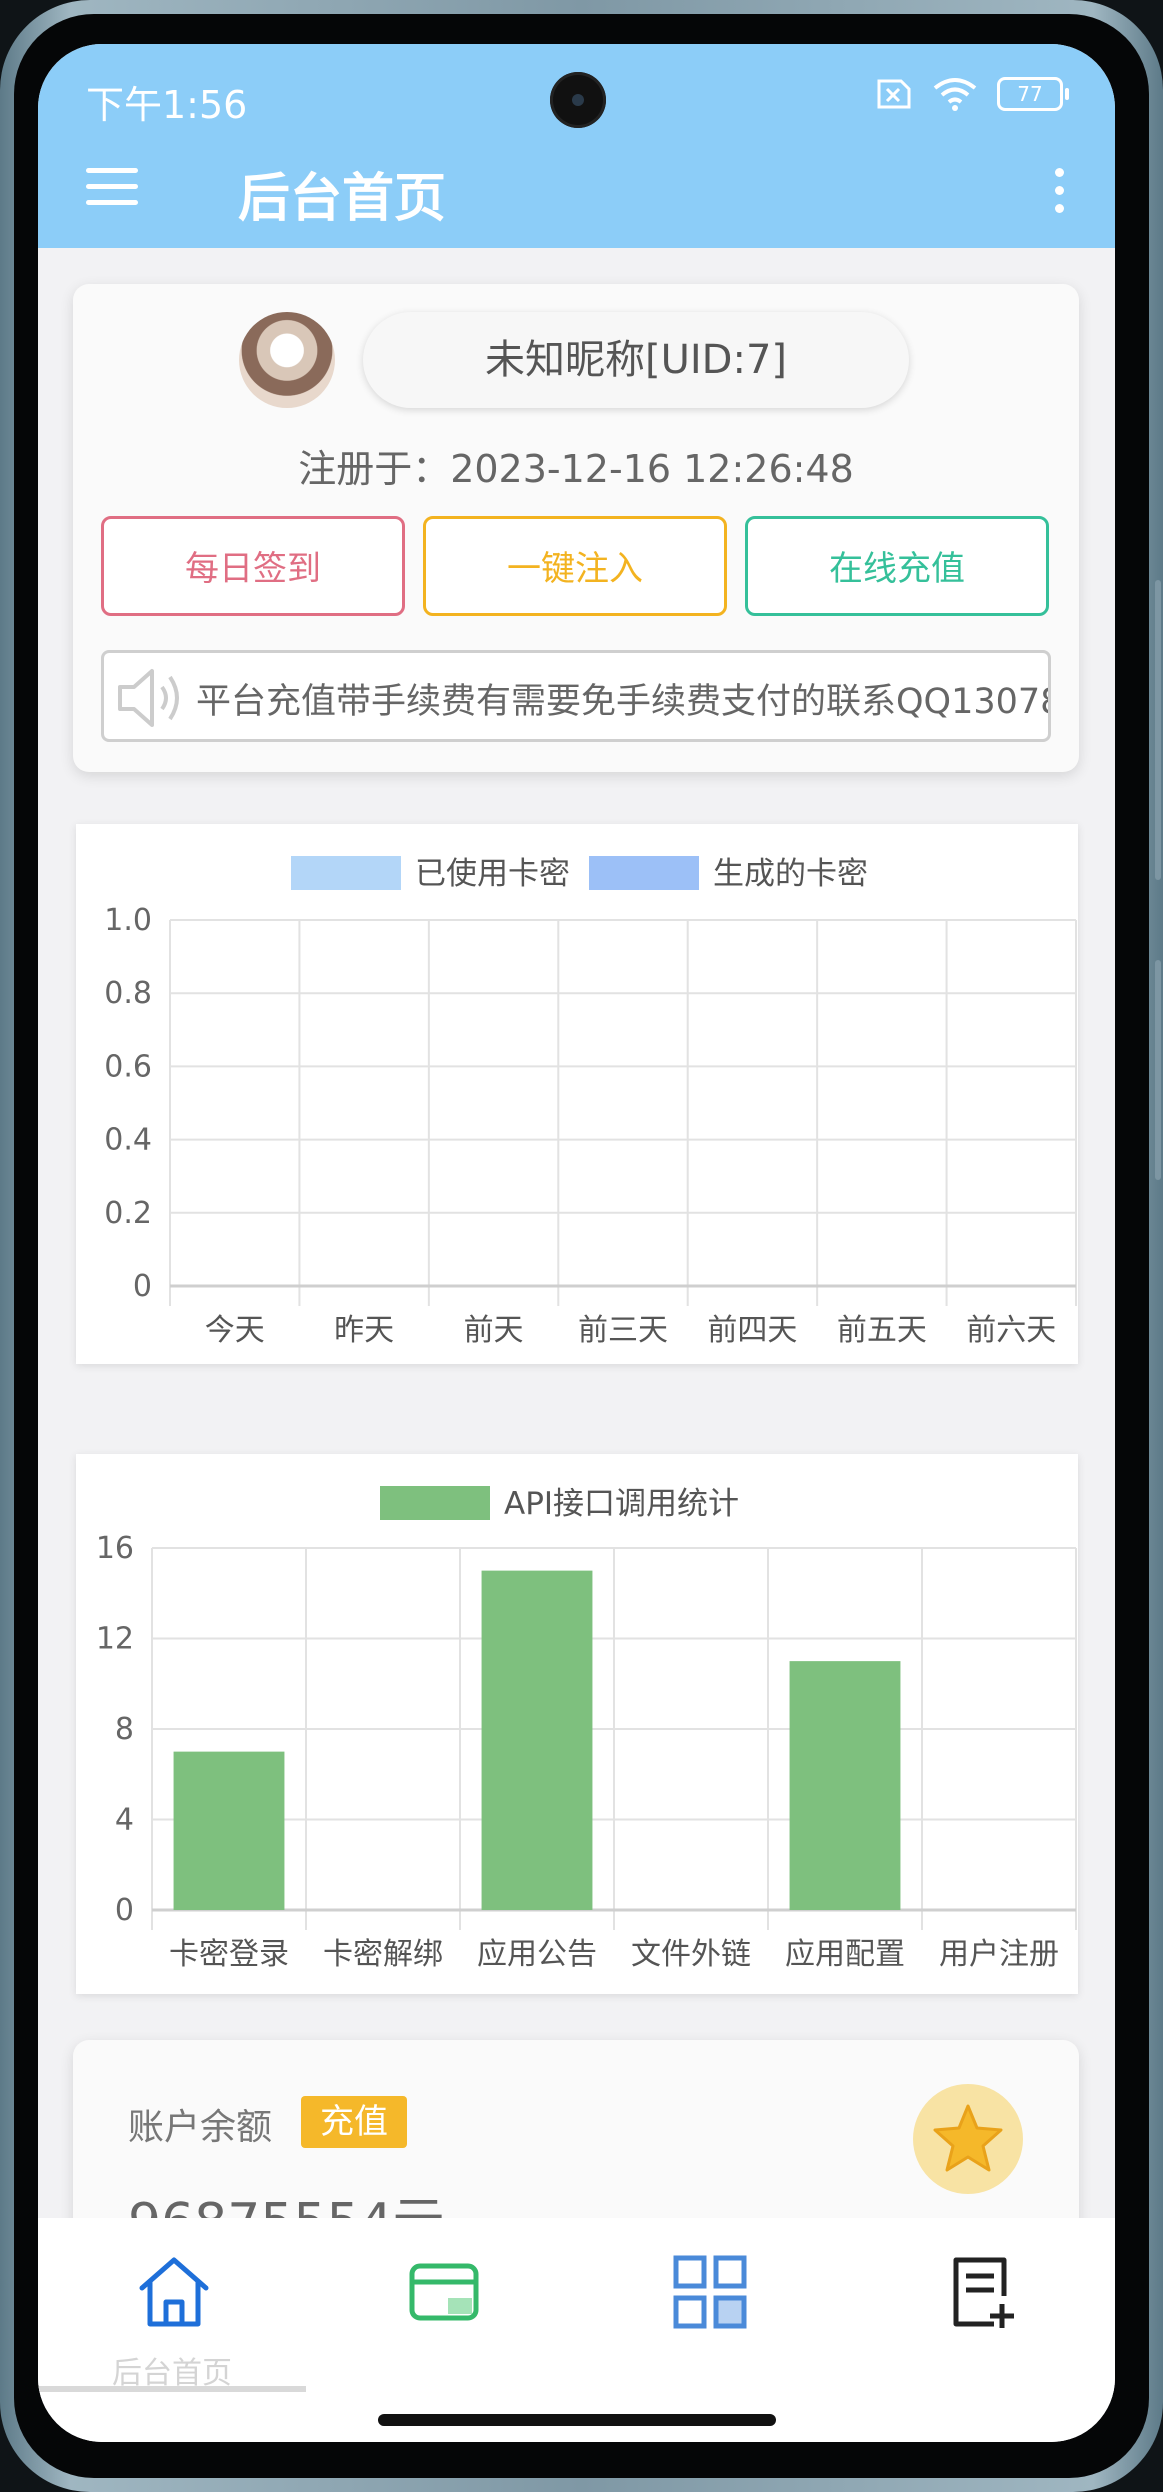 The image size is (1163, 2492). What do you see at coordinates (167, 105) in the screenshot?
I see `status-time: 下午1:56` at bounding box center [167, 105].